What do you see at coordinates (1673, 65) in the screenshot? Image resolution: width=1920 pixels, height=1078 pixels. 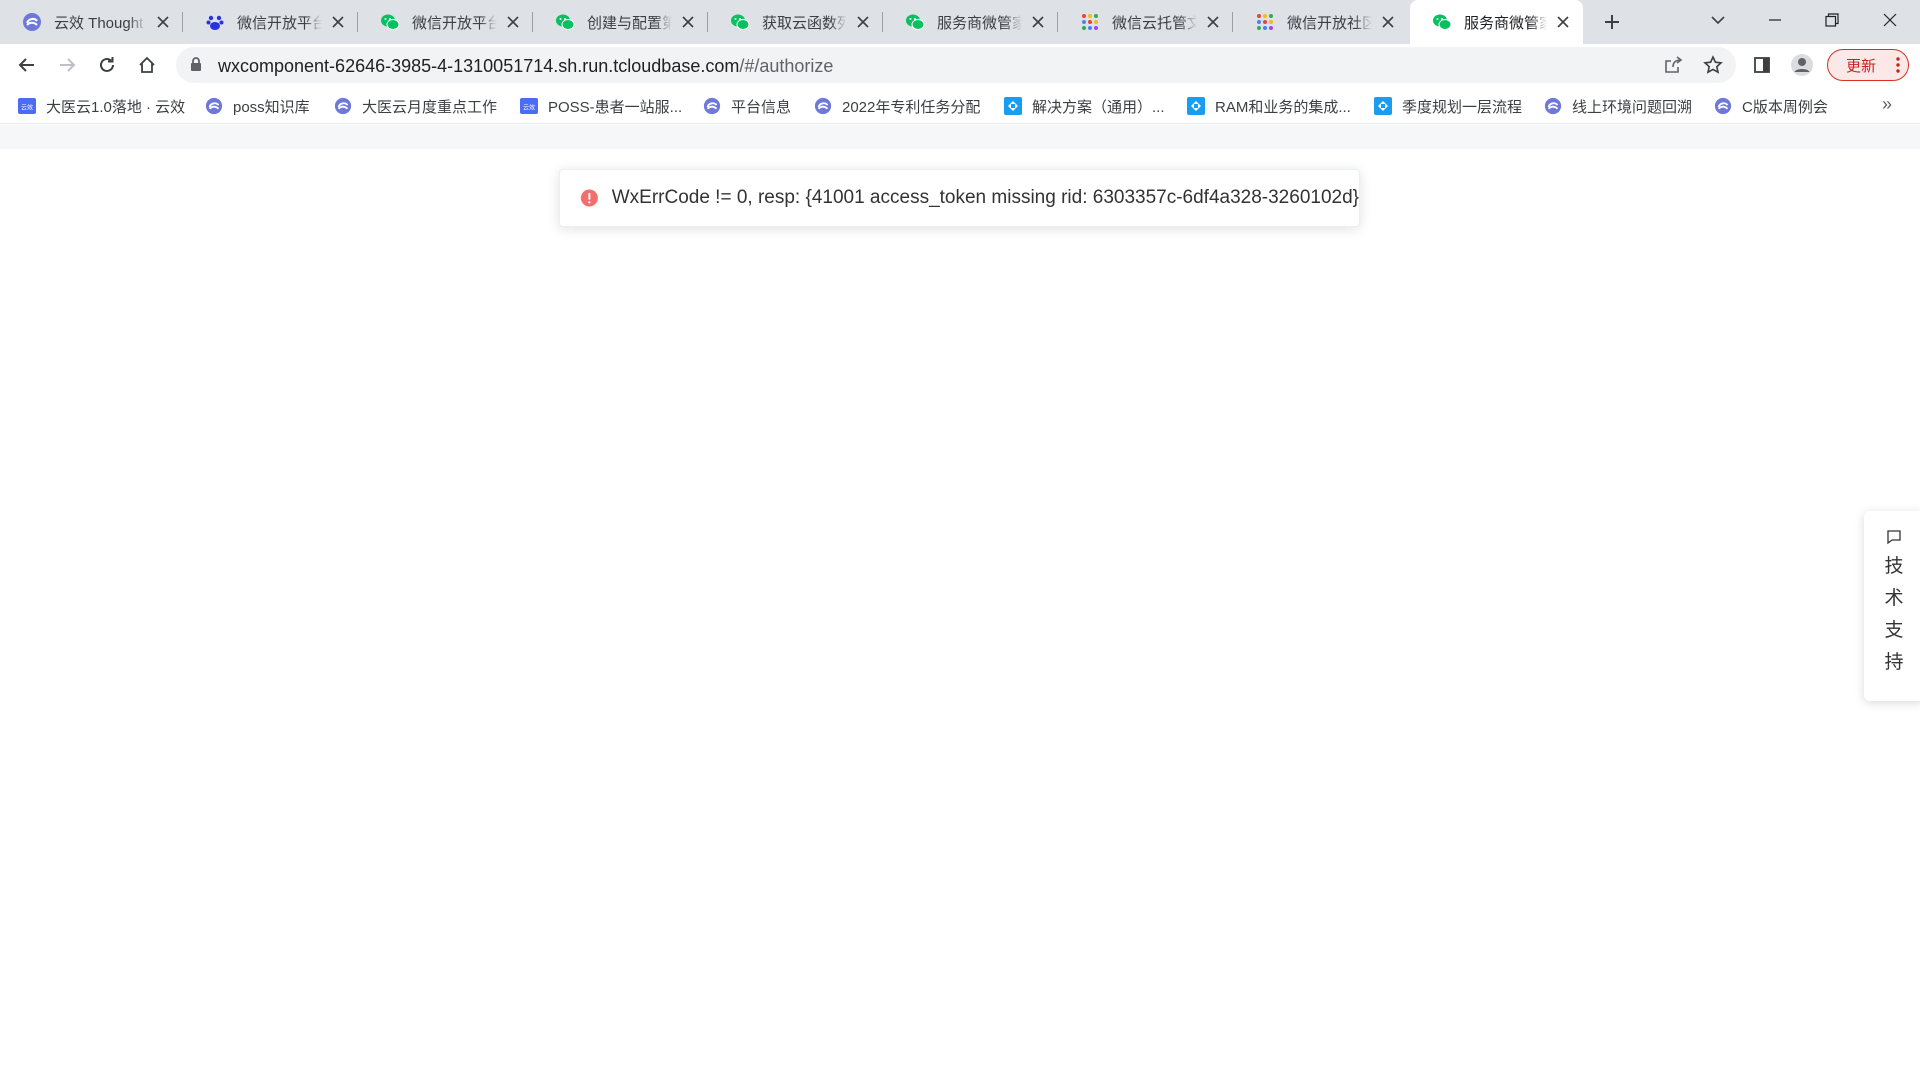 I see `share-icon` at bounding box center [1673, 65].